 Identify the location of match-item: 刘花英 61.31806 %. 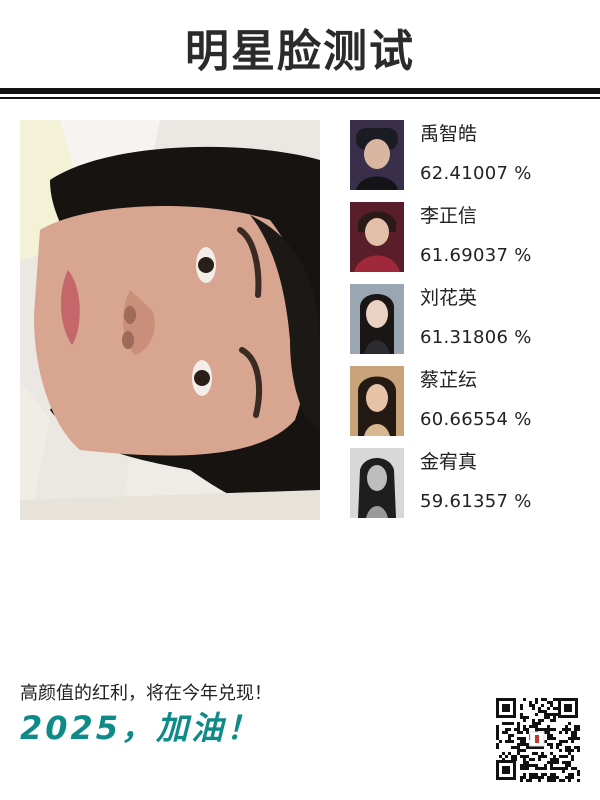
(465, 325).